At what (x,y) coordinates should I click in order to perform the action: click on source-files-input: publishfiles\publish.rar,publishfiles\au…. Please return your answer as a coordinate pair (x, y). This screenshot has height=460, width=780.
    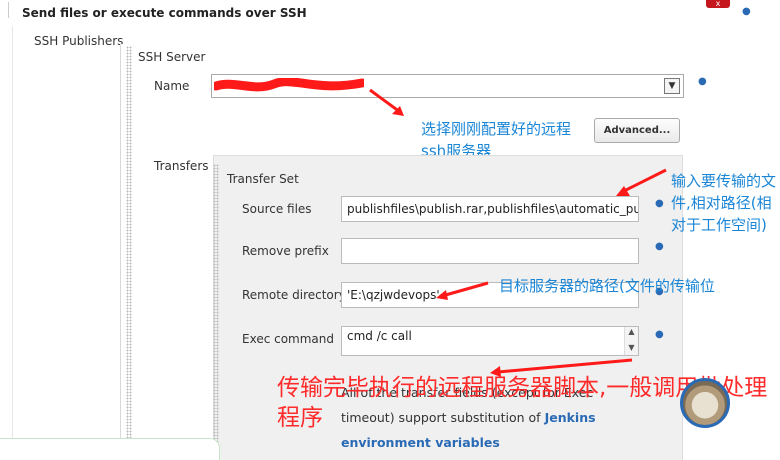
    Looking at the image, I should click on (490, 209).